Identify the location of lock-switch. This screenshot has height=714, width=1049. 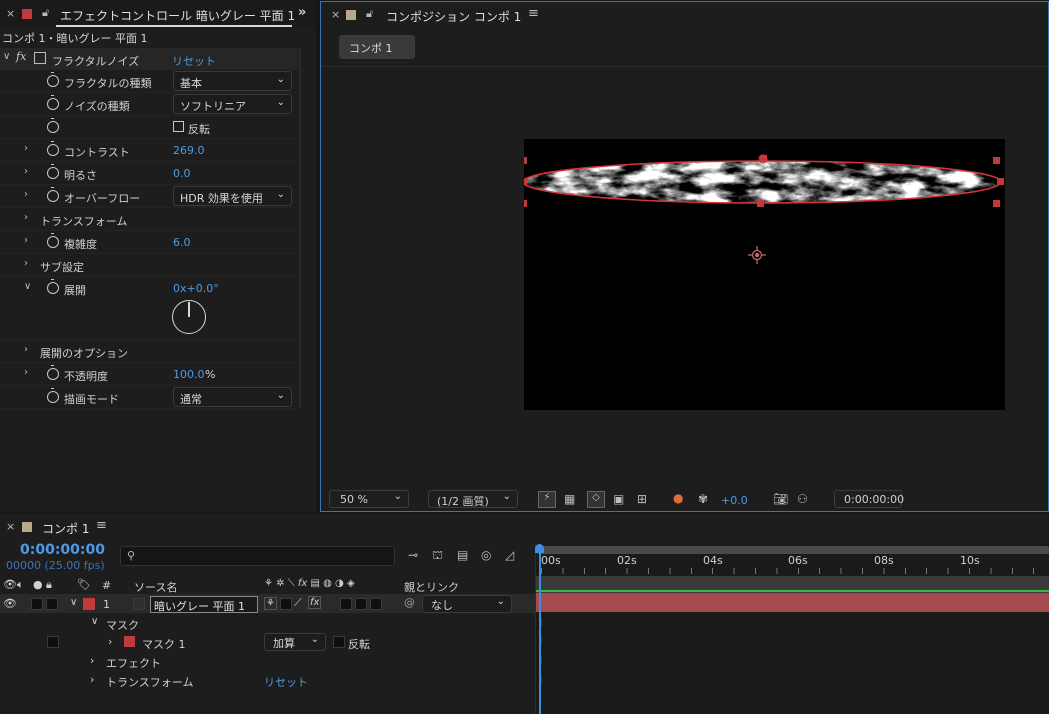
(52, 604).